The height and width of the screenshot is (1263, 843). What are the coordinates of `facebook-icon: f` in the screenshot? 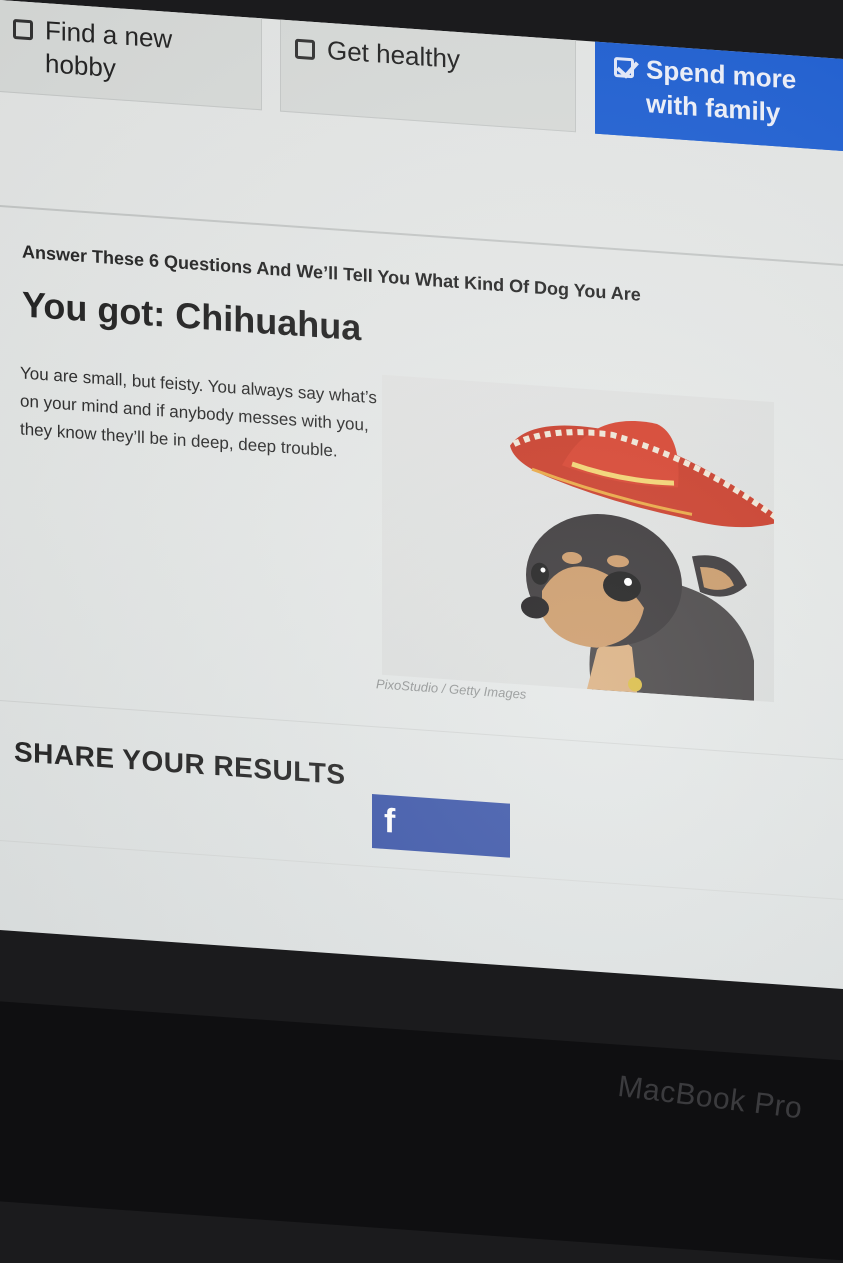 It's located at (390, 821).